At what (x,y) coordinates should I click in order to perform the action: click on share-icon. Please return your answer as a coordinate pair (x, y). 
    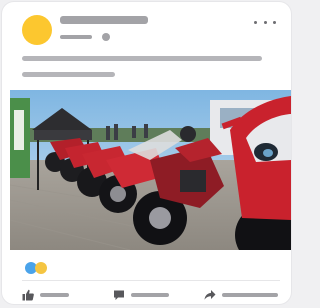
    Looking at the image, I should click on (210, 295).